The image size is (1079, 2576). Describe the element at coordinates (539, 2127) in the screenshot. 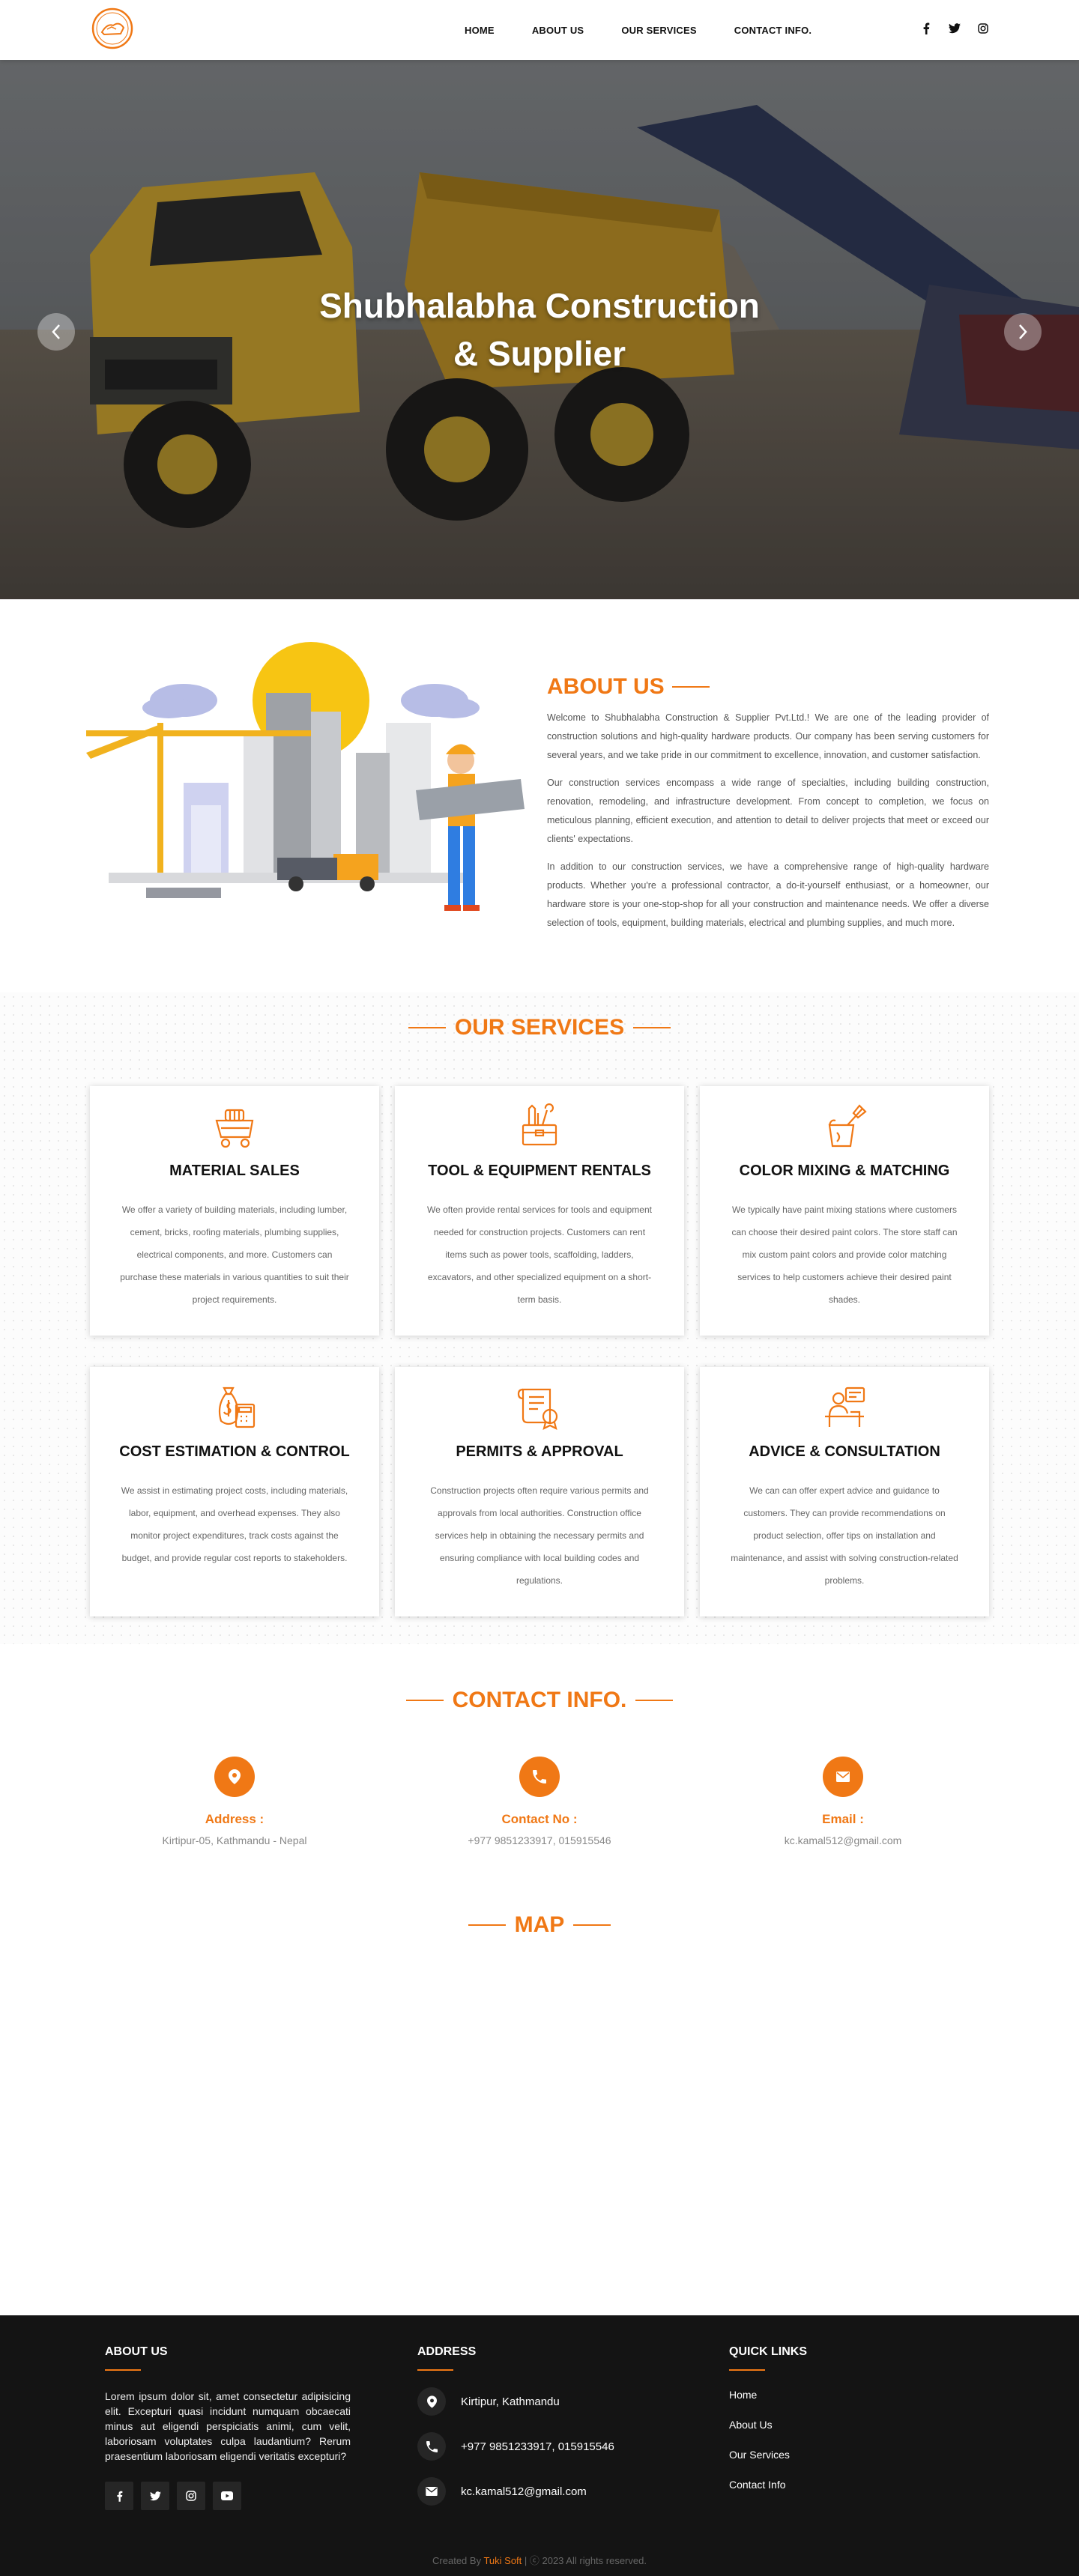

I see `map-embed` at that location.